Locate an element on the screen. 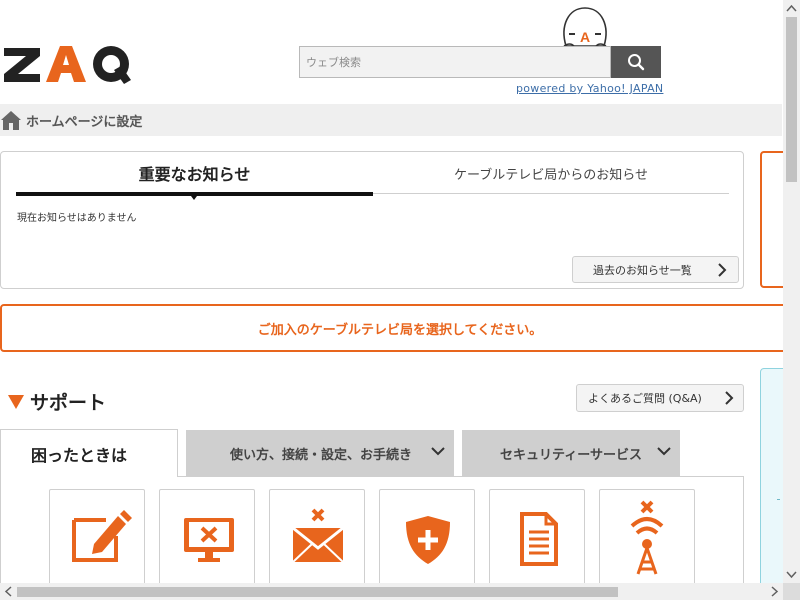  horizontal-scroll-thumb is located at coordinates (317, 592).